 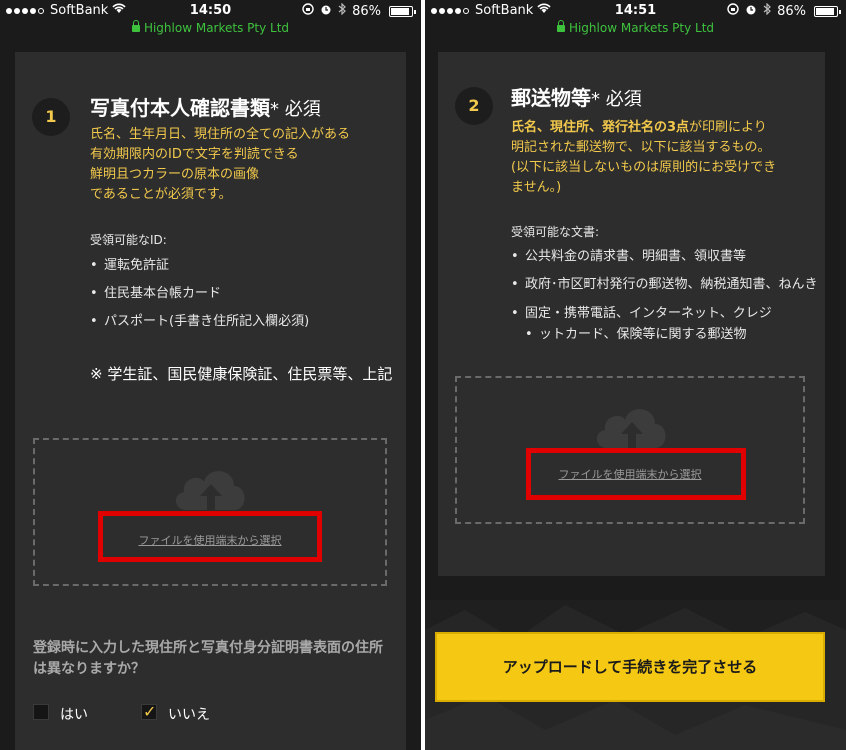 What do you see at coordinates (199, 322) in the screenshot?
I see `accepted-item: パスポート(手書き住所記入欄必須)` at bounding box center [199, 322].